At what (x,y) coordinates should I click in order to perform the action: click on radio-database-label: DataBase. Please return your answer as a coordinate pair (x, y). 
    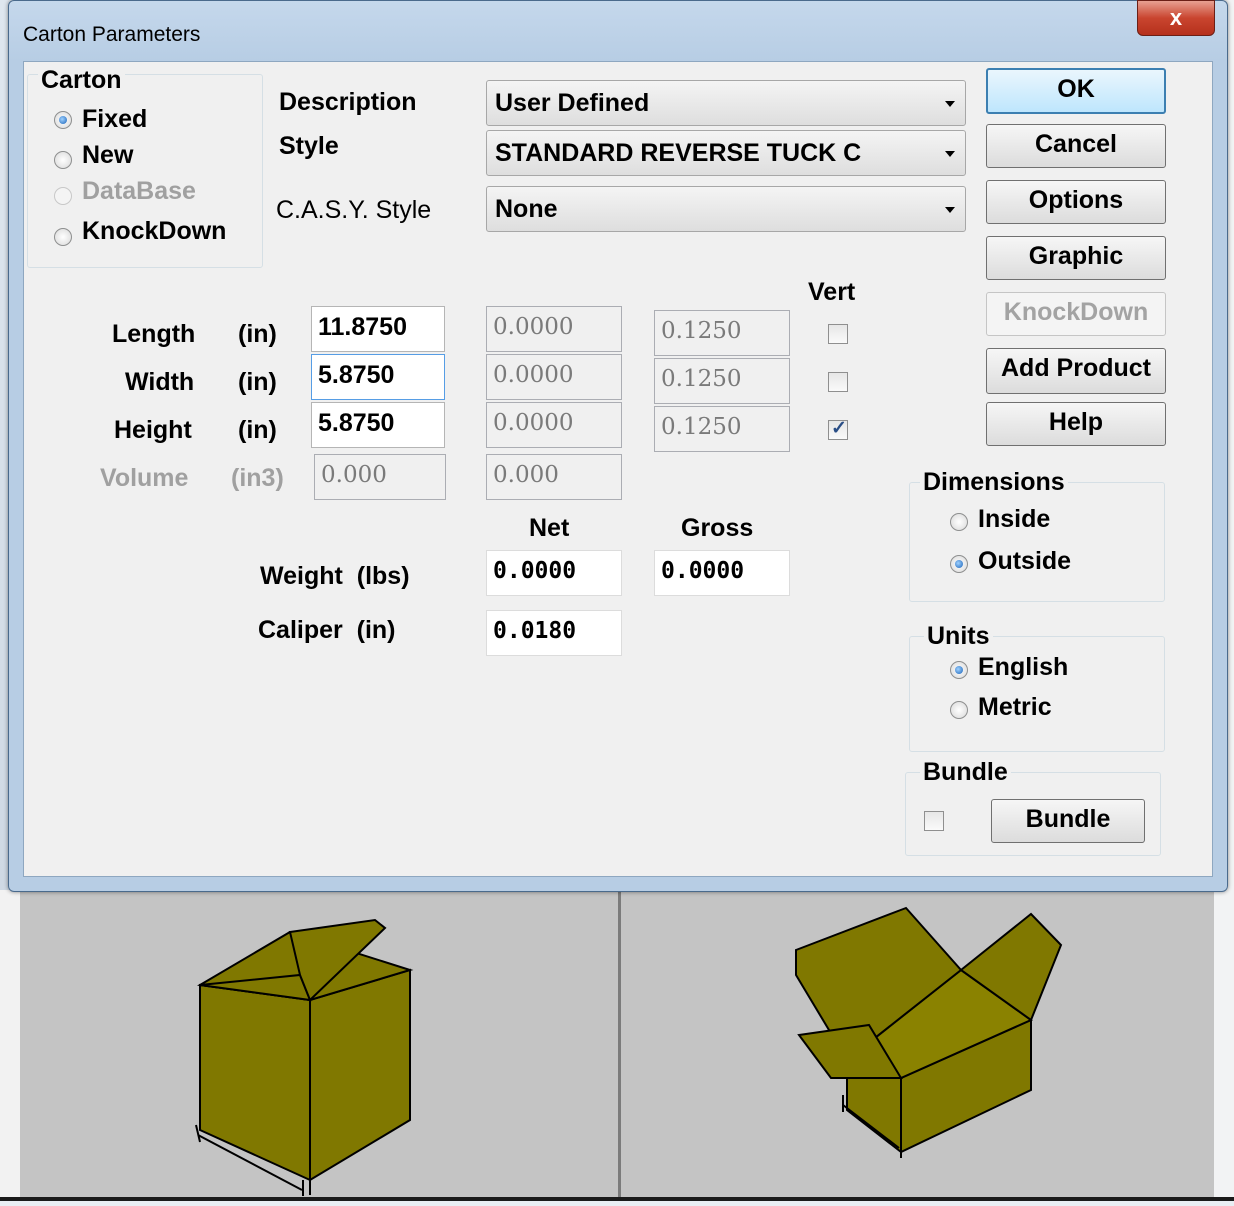
    Looking at the image, I should click on (139, 191).